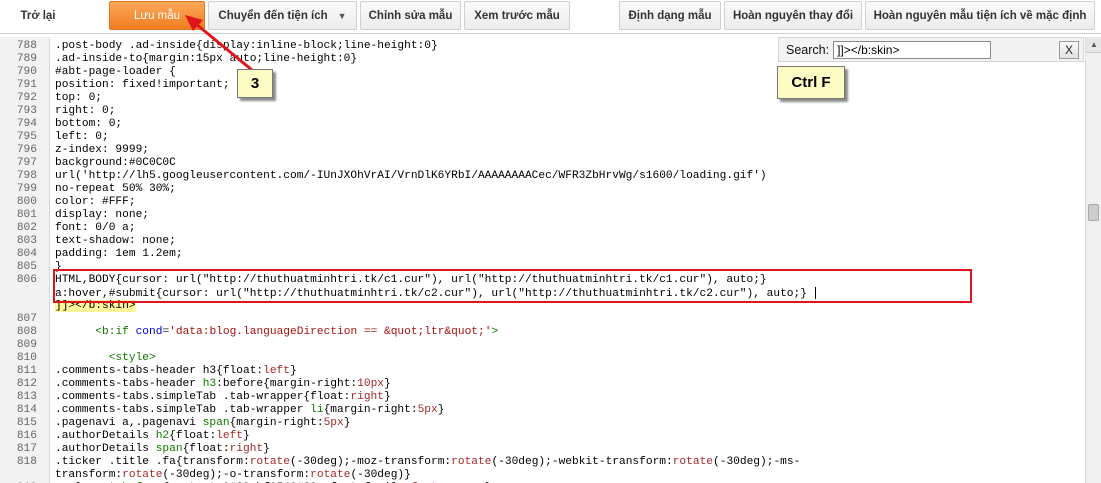 The image size is (1101, 483). Describe the element at coordinates (269, 462) in the screenshot. I see `code-token: rotate` at that location.